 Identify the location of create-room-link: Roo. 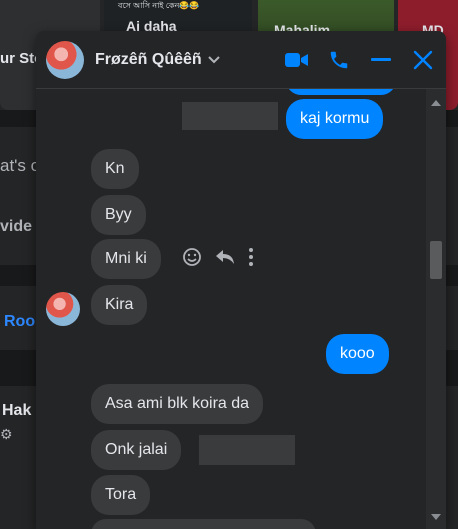
(19, 322).